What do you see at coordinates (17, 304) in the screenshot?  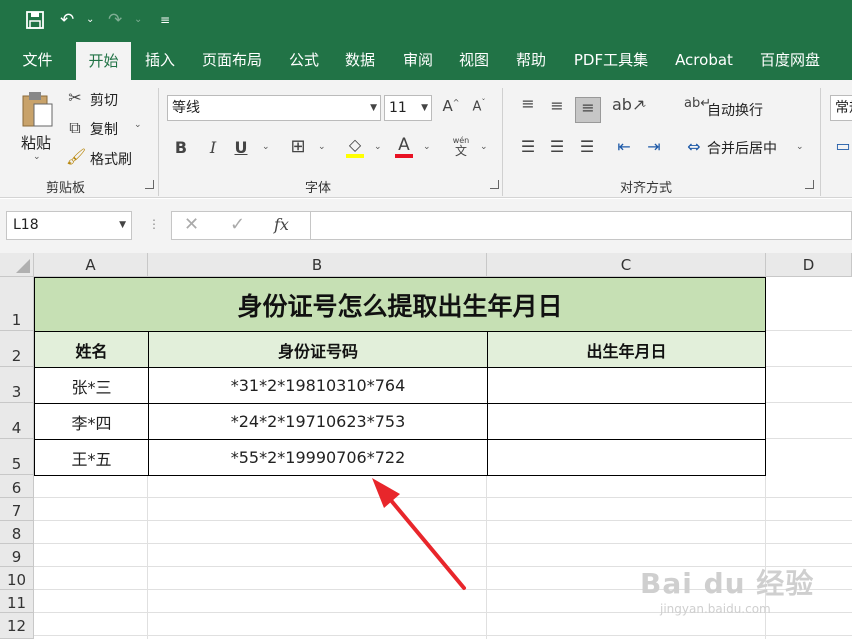 I see `row-header-1: 1` at bounding box center [17, 304].